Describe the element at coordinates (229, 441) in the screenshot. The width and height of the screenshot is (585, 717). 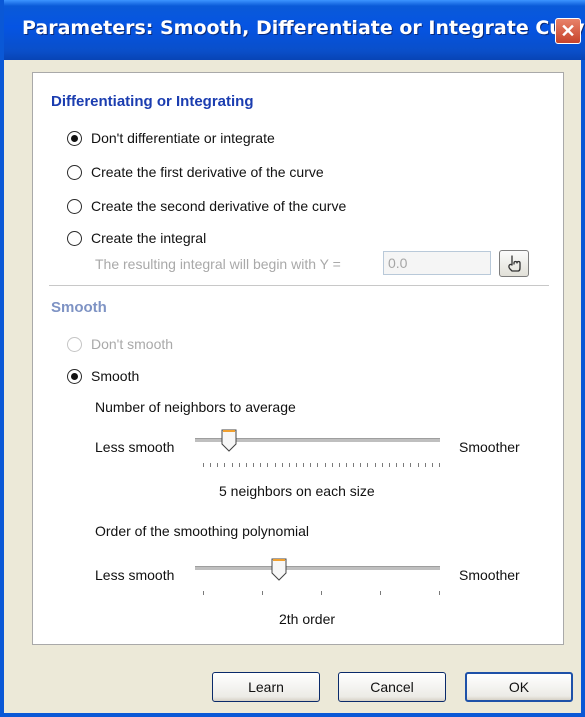
I see `neighbors-slider-thumb` at that location.